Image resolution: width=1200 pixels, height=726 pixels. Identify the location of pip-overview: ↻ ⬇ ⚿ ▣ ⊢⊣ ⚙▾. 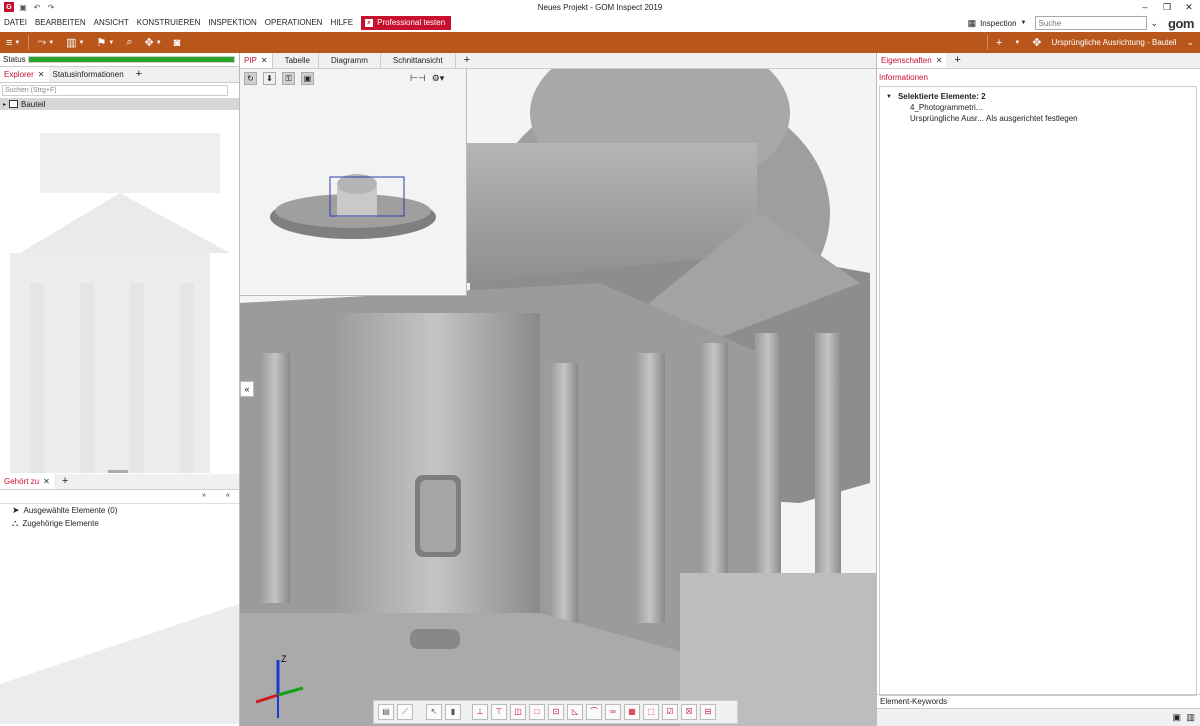
(353, 182).